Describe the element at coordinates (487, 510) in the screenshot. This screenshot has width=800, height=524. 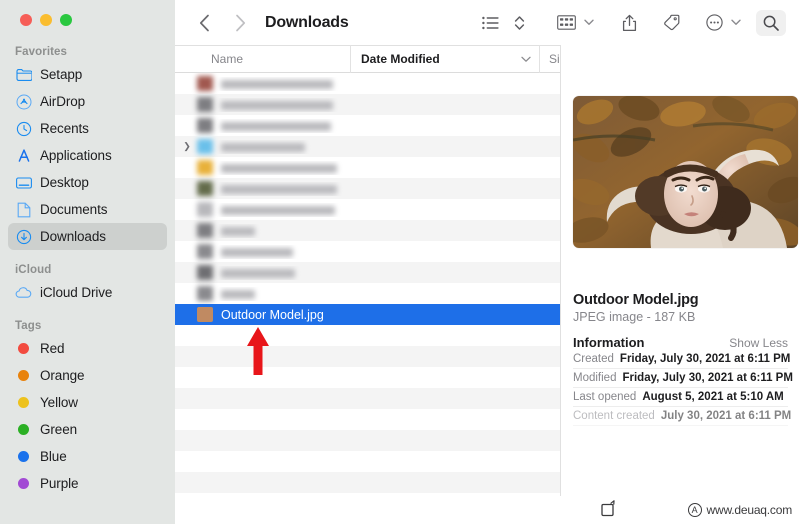
I see `bottom-bar: A www.deuaq.com` at that location.